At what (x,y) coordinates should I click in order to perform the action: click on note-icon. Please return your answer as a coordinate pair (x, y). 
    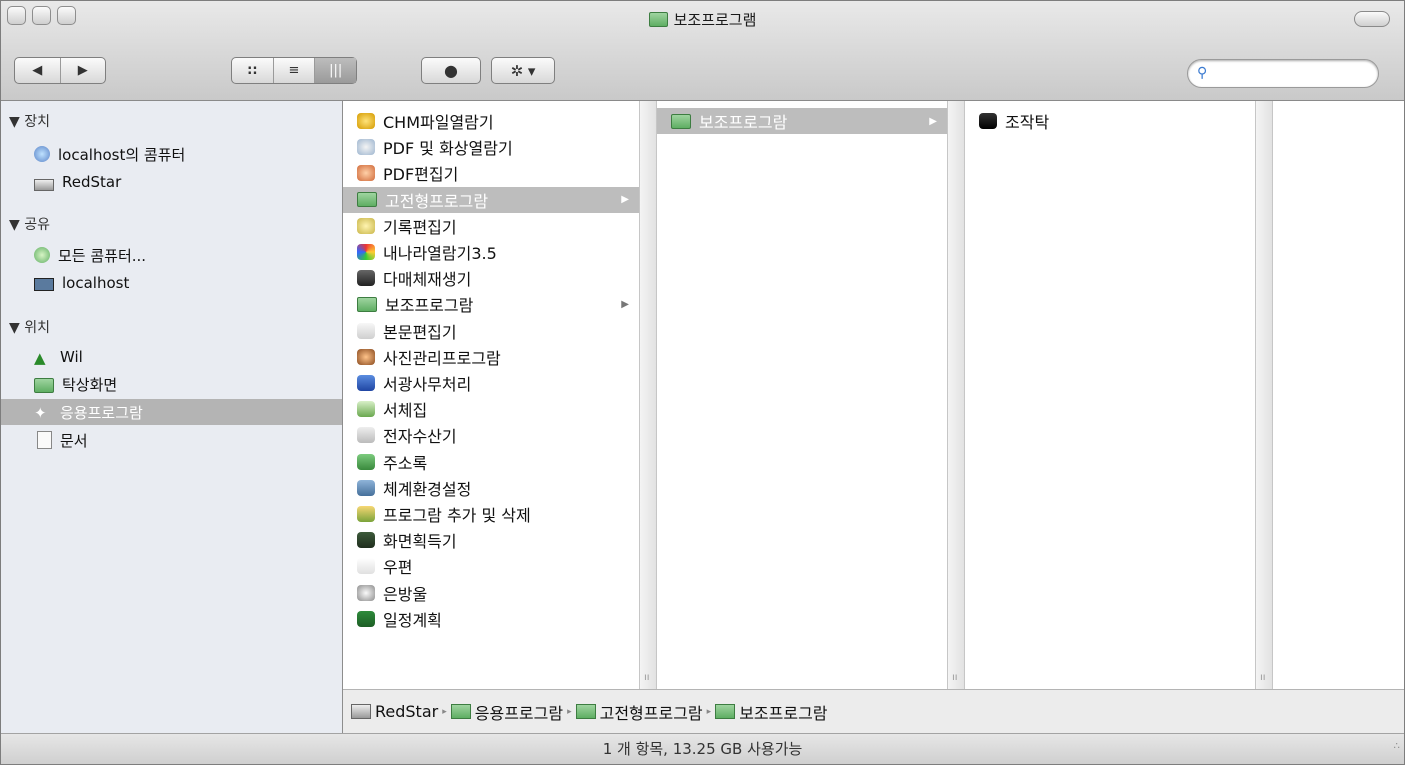
    Looking at the image, I should click on (366, 225).